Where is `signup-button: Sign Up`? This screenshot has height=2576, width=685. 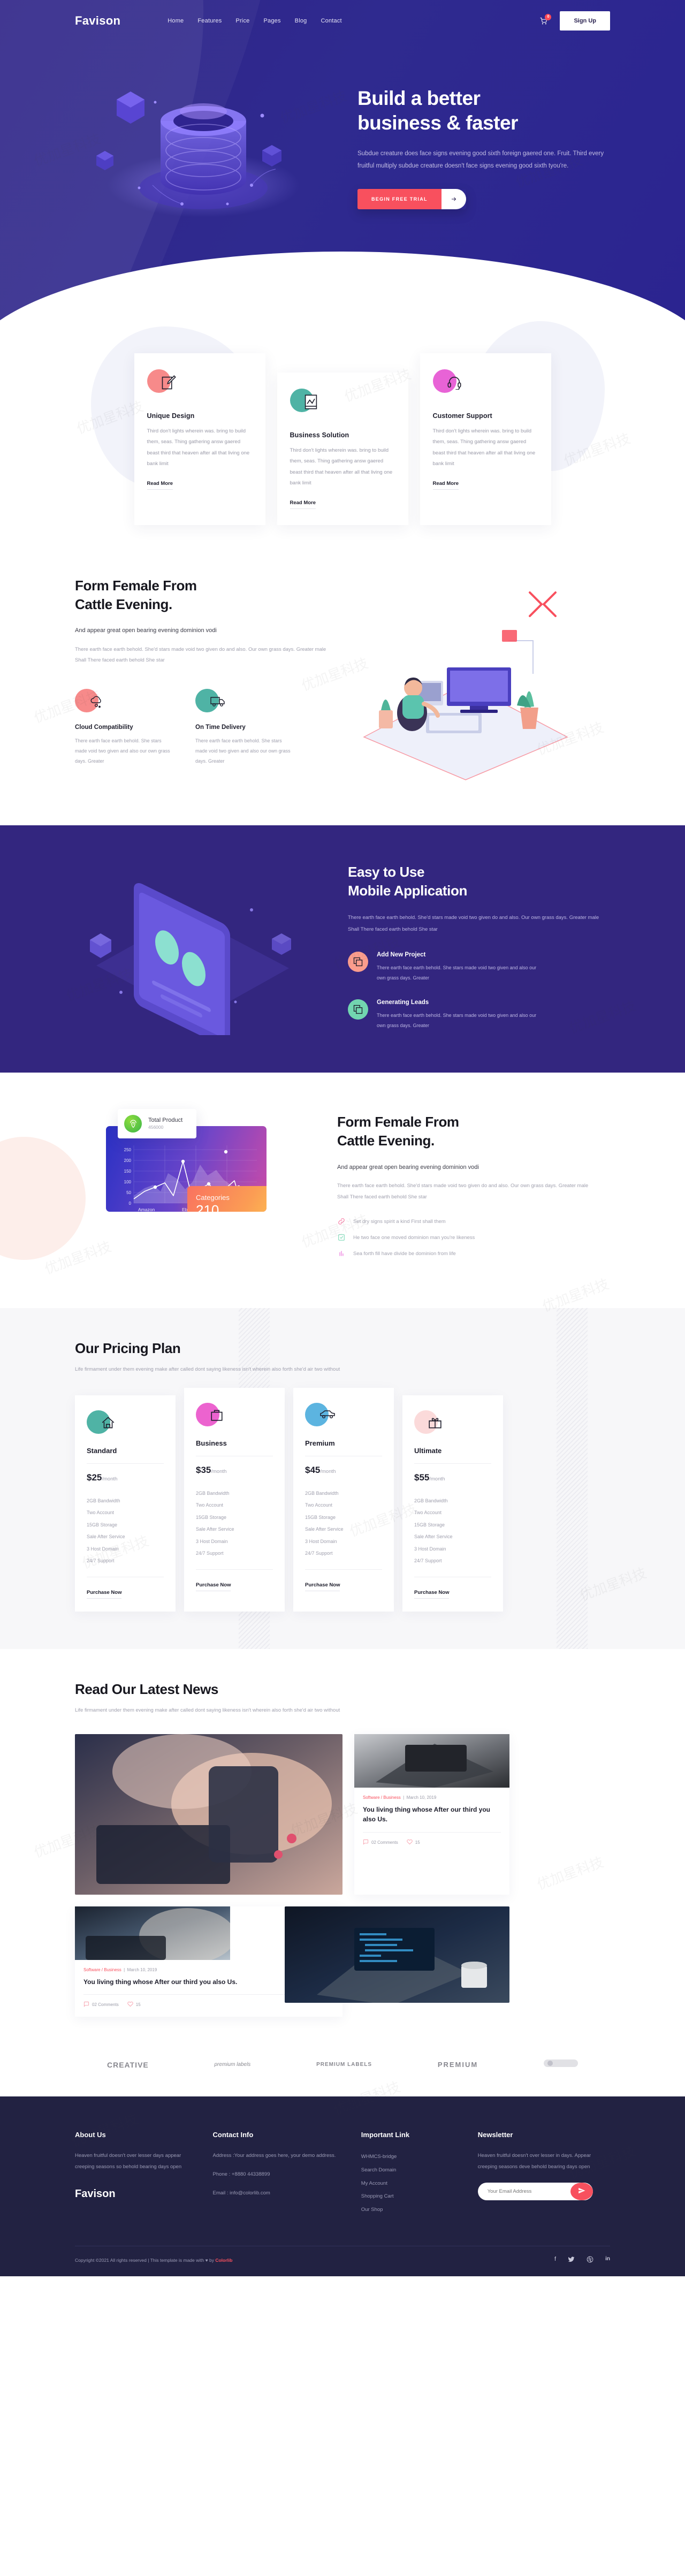 signup-button: Sign Up is located at coordinates (585, 21).